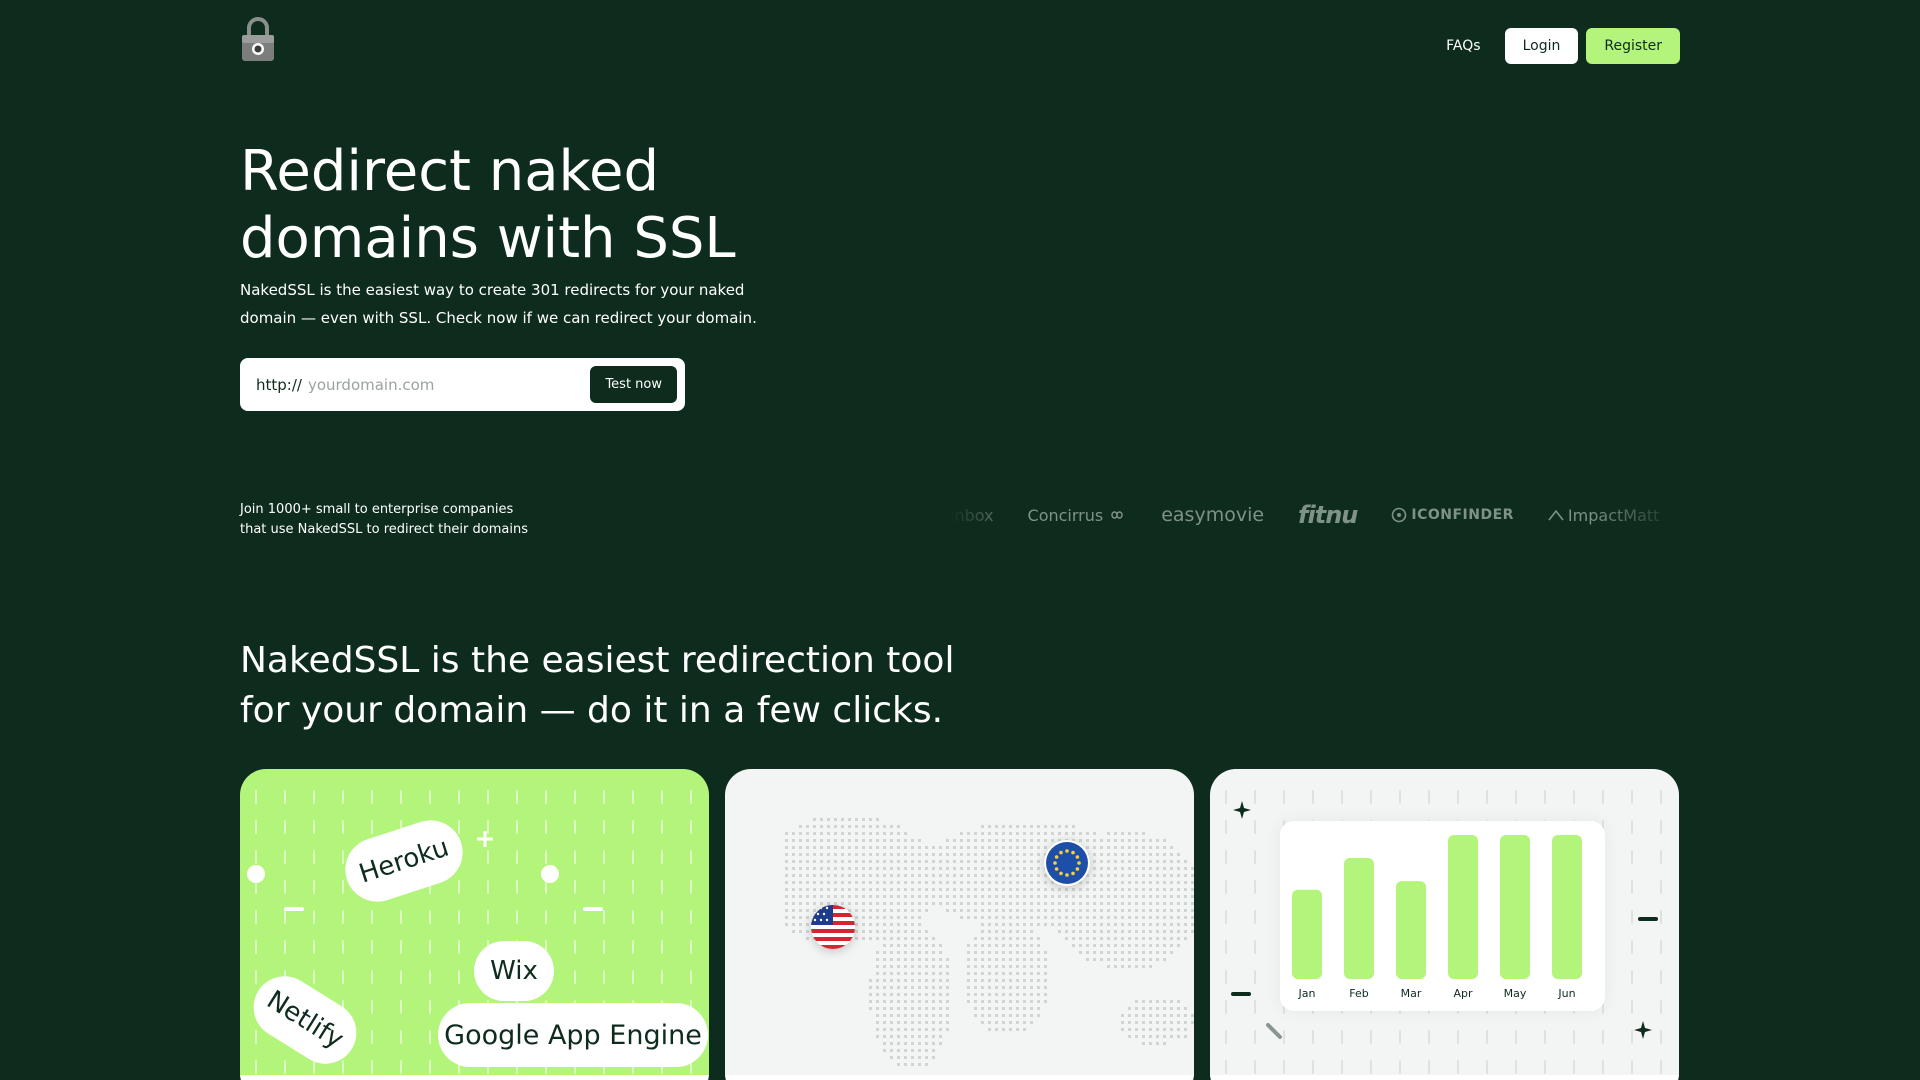 Image resolution: width=1920 pixels, height=1080 pixels. What do you see at coordinates (633, 384) in the screenshot?
I see `test-now-button: Test now` at bounding box center [633, 384].